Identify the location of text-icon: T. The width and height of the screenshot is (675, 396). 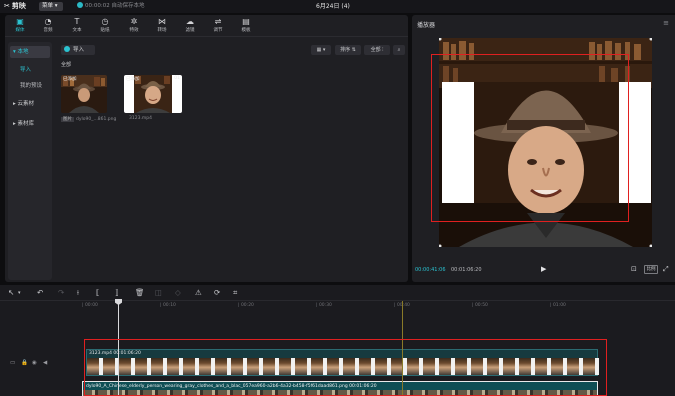
(77, 21).